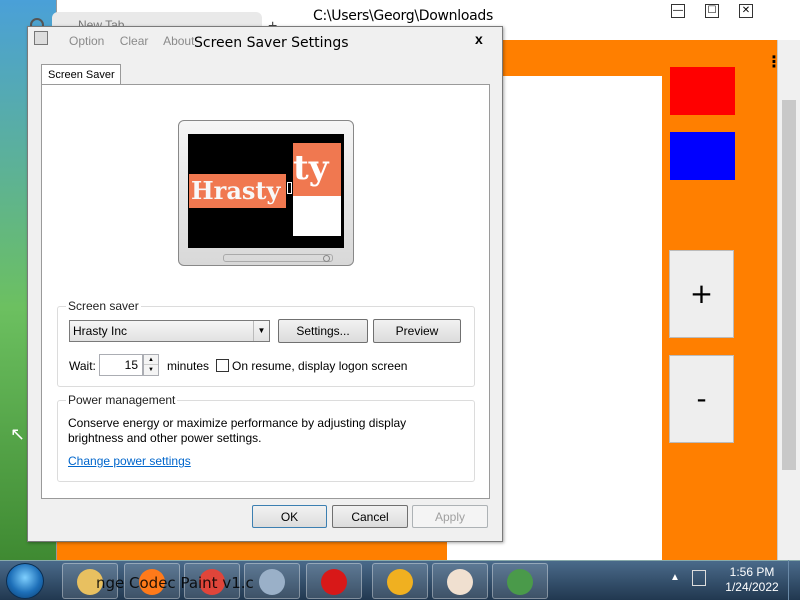 The width and height of the screenshot is (800, 600). What do you see at coordinates (134, 41) in the screenshot?
I see `menu-clear: Clear` at bounding box center [134, 41].